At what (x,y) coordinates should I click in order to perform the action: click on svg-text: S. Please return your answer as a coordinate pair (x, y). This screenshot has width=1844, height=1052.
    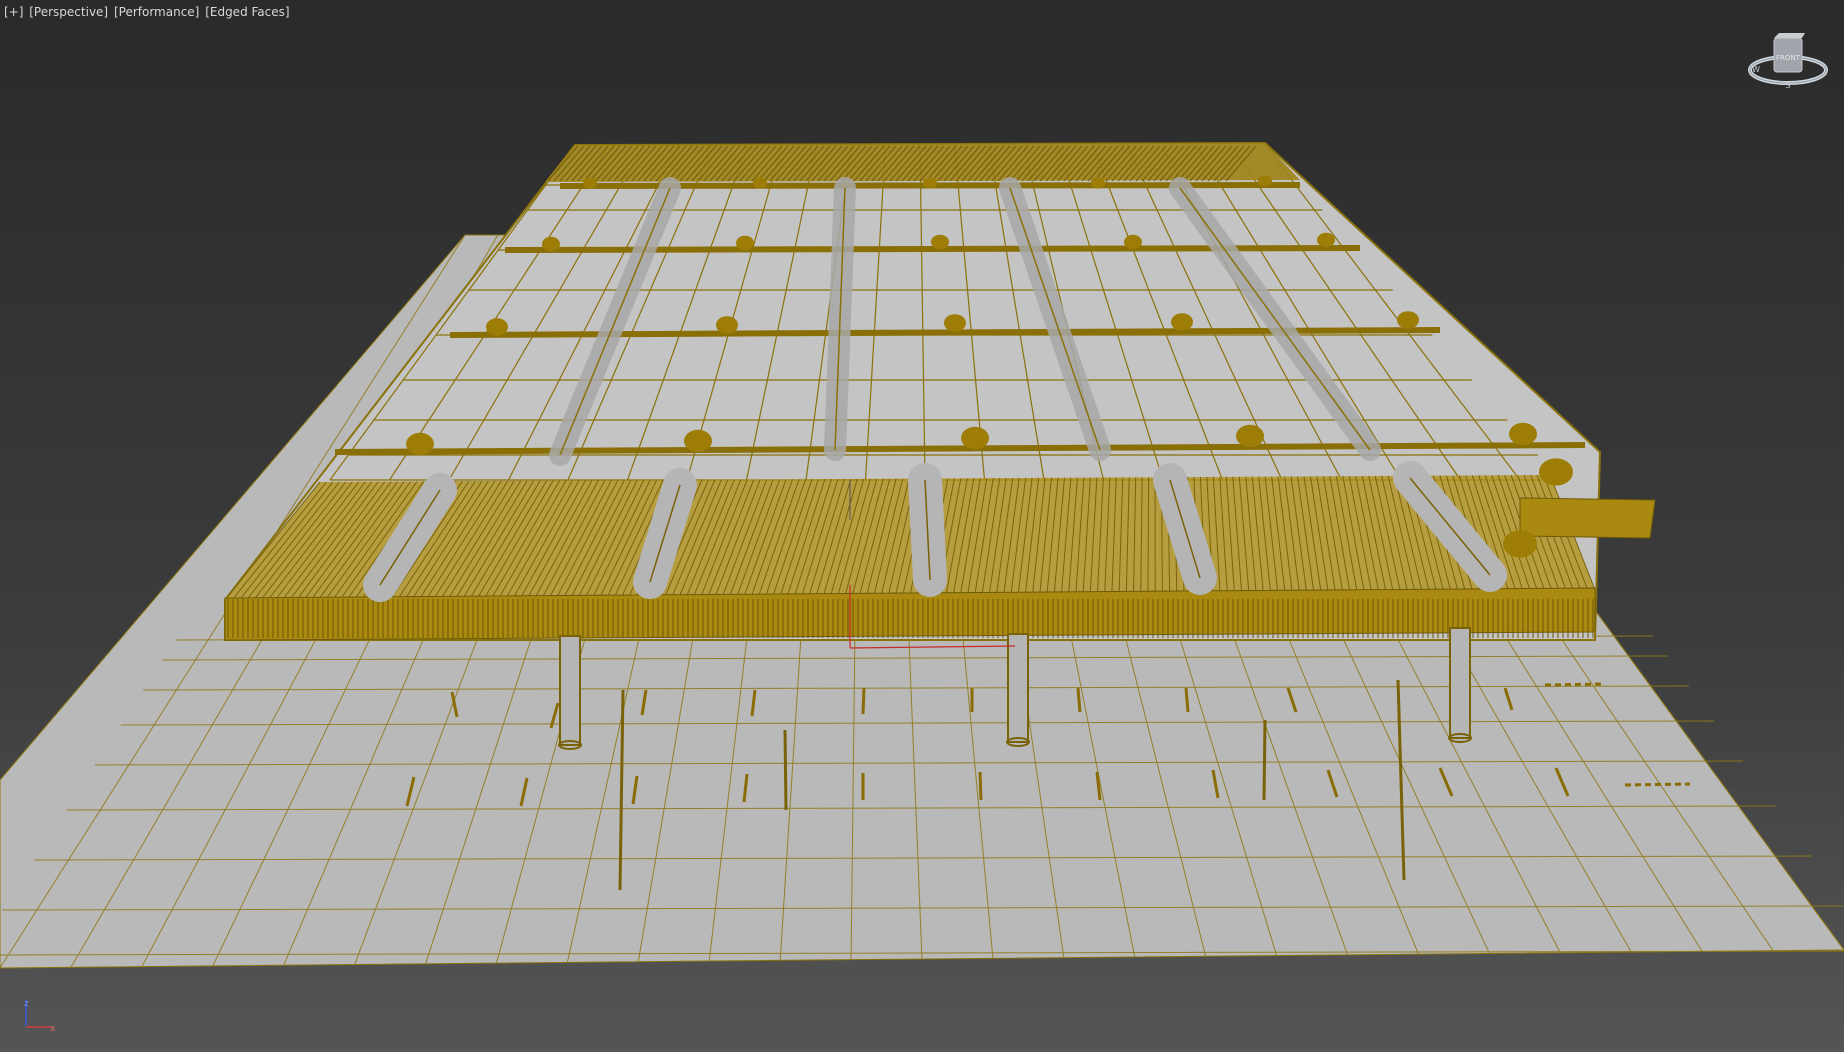
    Looking at the image, I should click on (1787, 85).